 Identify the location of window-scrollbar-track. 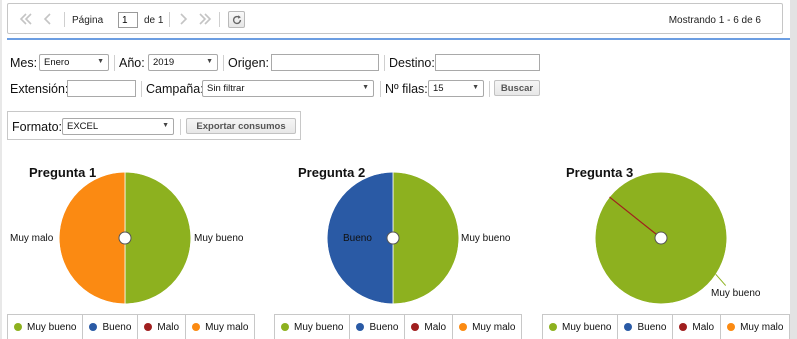
(793, 169).